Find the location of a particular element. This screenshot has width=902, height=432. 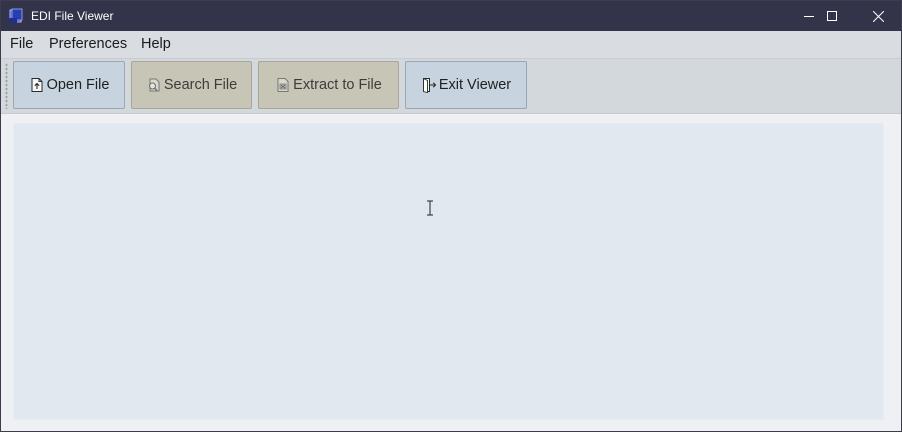

exit-icon is located at coordinates (429, 85).